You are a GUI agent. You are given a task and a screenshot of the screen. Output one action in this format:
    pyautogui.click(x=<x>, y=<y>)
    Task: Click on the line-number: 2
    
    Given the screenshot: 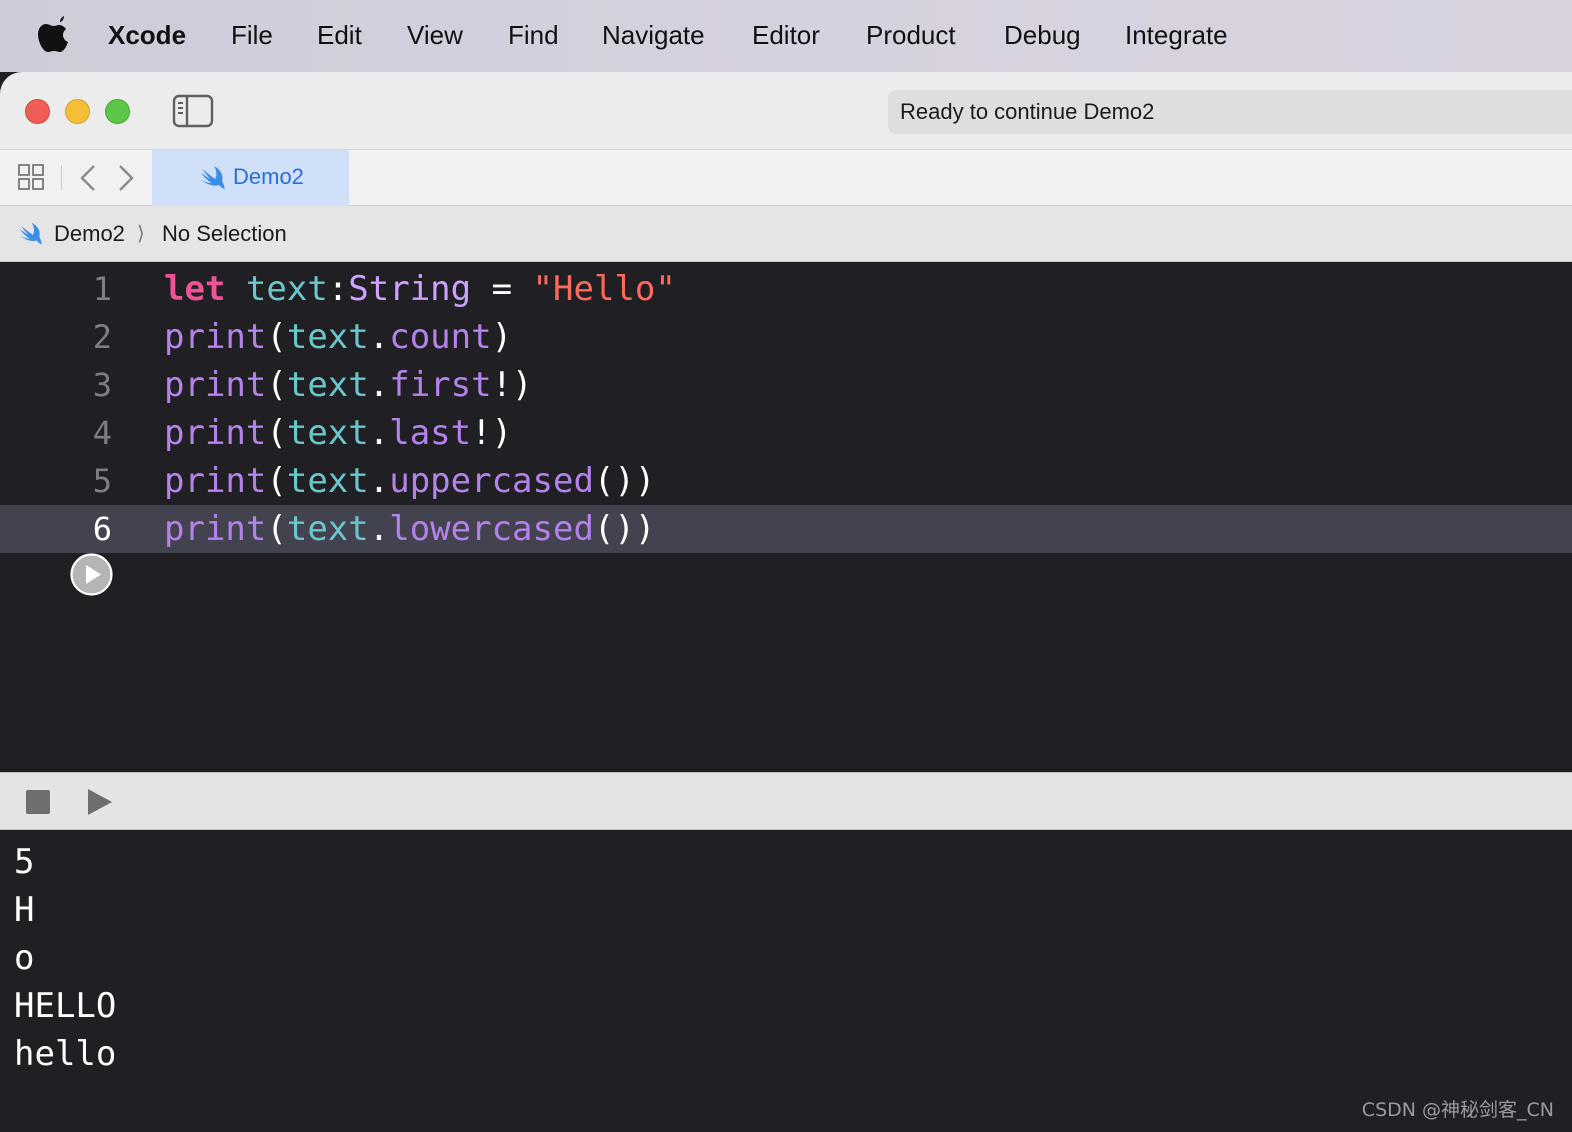 What is the action you would take?
    pyautogui.click(x=102, y=337)
    